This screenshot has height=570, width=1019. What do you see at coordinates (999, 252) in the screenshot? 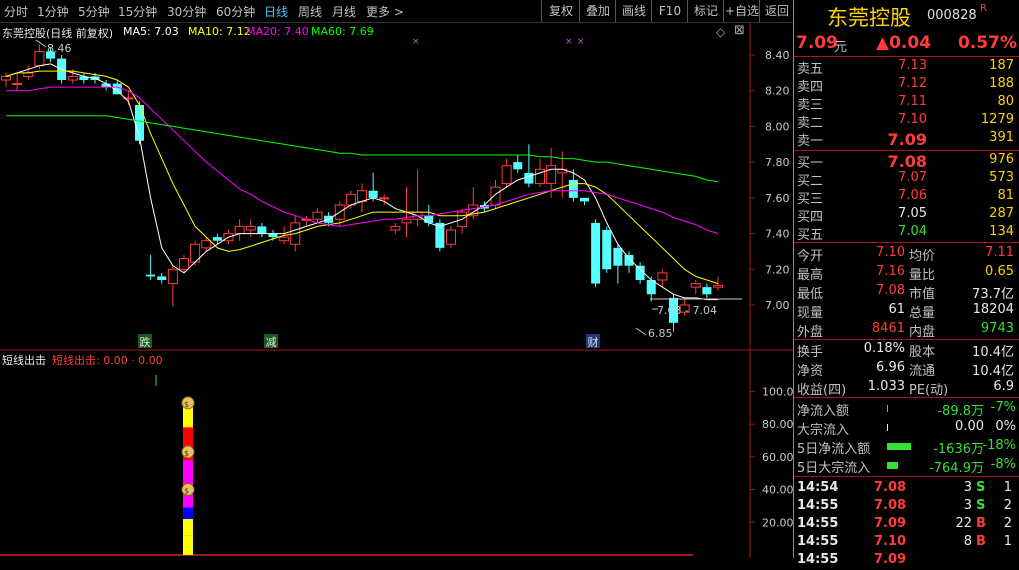
I see `stat-value: 7.11` at bounding box center [999, 252].